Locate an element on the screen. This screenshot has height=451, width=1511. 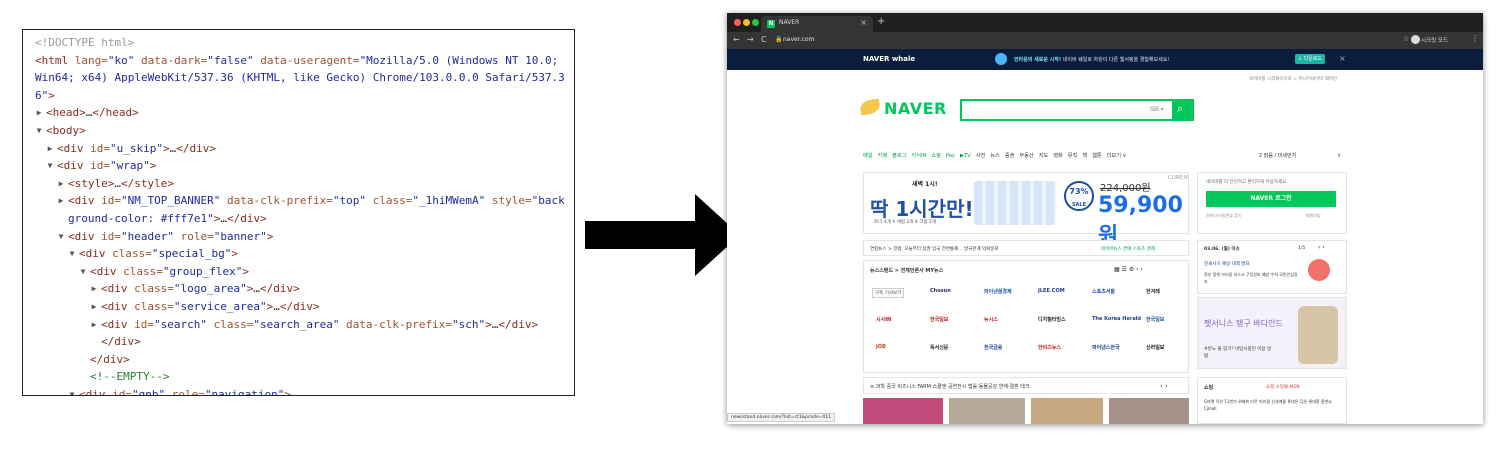
code-line: ▶ <div class="service_area">…</div> is located at coordinates (298, 307).